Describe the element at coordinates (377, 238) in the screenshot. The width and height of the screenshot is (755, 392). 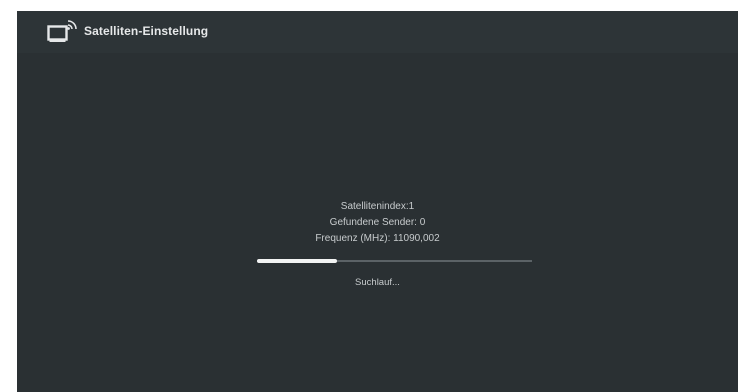
I see `frequency-text: Frequenz (MHz): 11090,002` at that location.